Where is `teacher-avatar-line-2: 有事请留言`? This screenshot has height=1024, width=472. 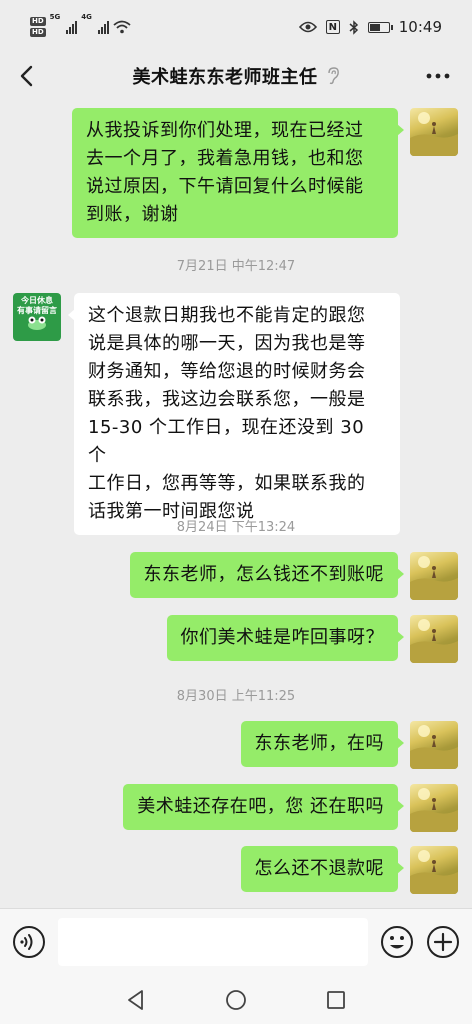 teacher-avatar-line-2: 有事请留言 is located at coordinates (37, 310).